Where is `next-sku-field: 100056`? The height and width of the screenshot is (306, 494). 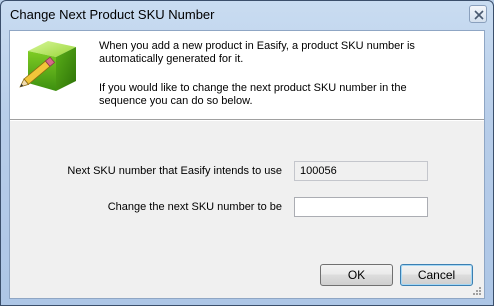 next-sku-field: 100056 is located at coordinates (361, 171).